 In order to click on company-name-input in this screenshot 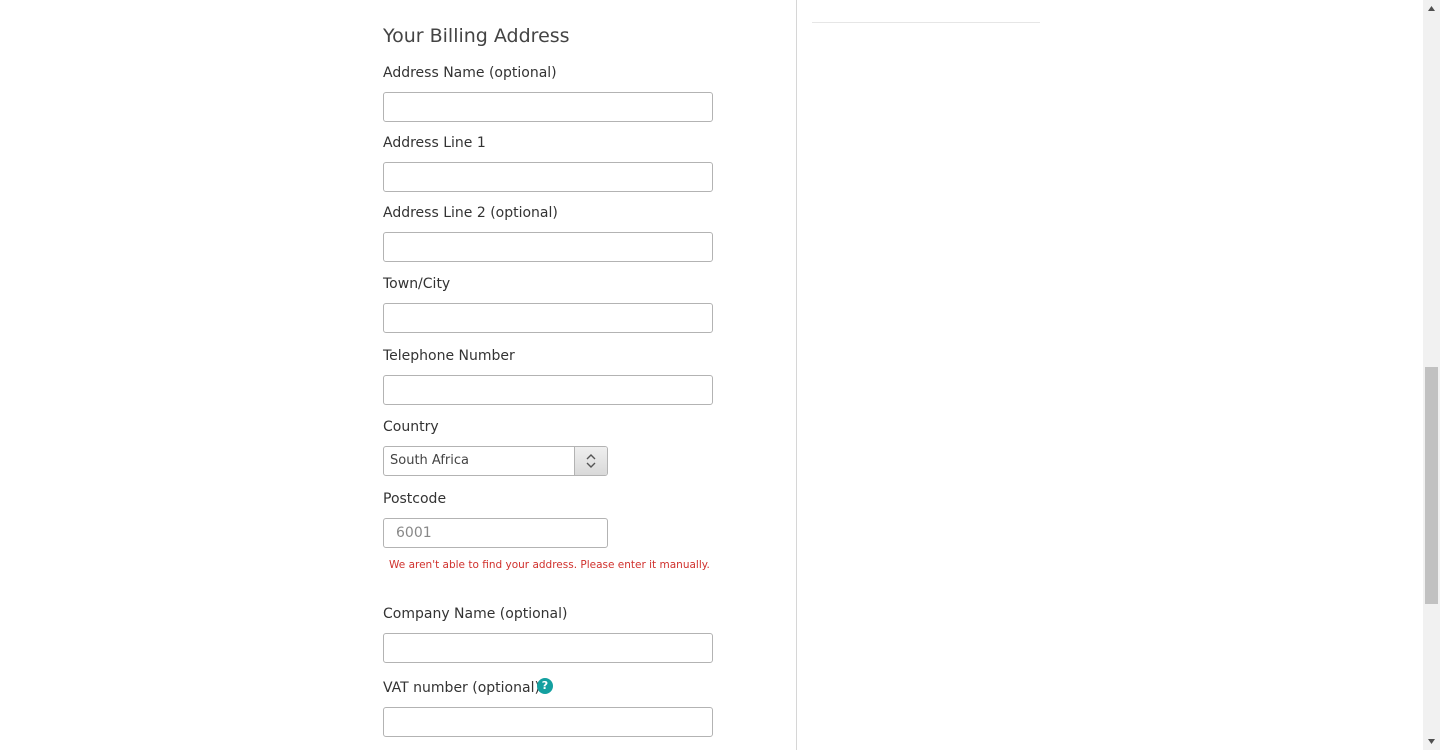, I will do `click(548, 648)`.